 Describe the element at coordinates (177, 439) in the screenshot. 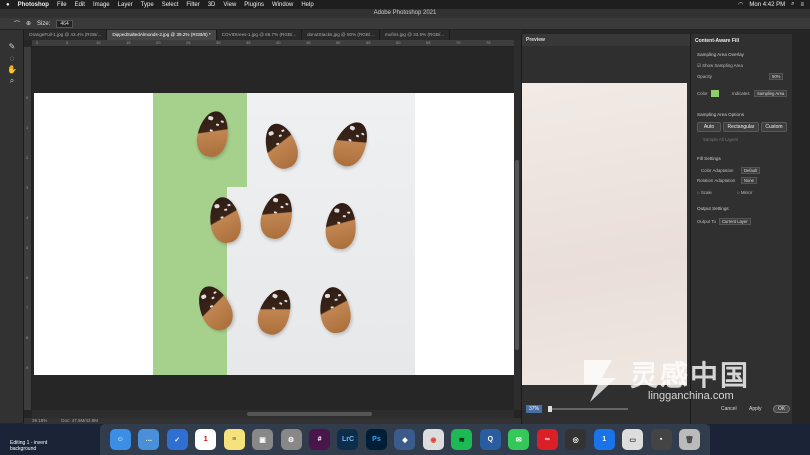

I see `tasks-icon: ✓` at that location.